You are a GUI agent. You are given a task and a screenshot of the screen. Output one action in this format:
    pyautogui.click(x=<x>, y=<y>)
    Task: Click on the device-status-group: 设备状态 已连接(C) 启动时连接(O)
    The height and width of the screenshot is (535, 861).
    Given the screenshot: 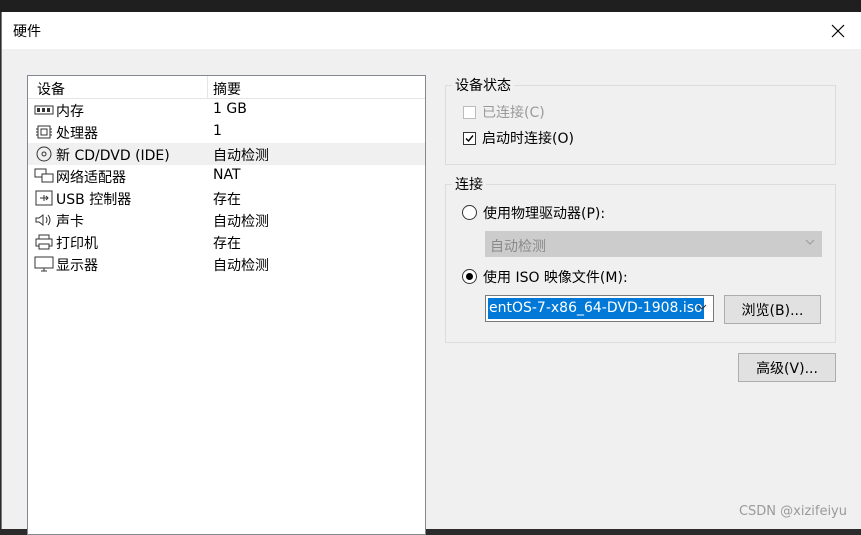 What is the action you would take?
    pyautogui.click(x=640, y=120)
    